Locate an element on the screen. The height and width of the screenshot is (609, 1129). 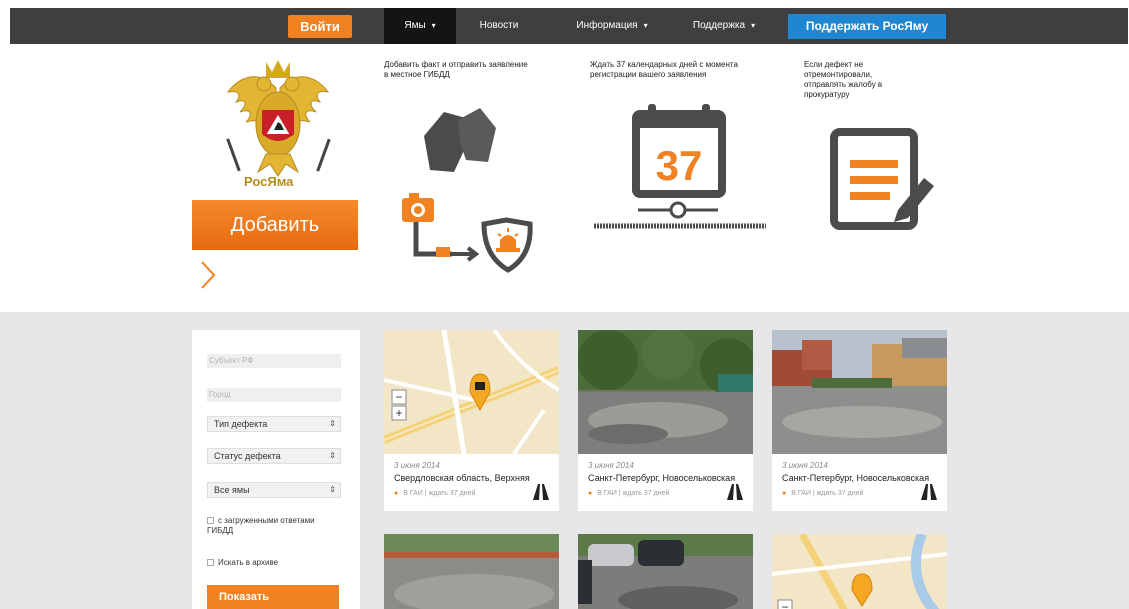
login-button: Войти is located at coordinates (320, 26).